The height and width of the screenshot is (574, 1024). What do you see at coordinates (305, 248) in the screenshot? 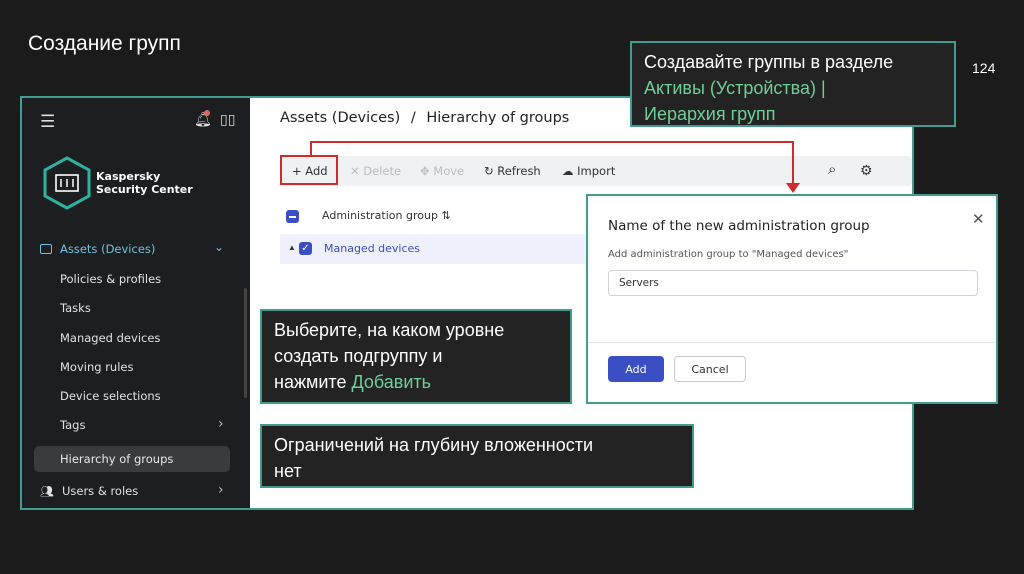
I see `row-checkbox: ✓` at bounding box center [305, 248].